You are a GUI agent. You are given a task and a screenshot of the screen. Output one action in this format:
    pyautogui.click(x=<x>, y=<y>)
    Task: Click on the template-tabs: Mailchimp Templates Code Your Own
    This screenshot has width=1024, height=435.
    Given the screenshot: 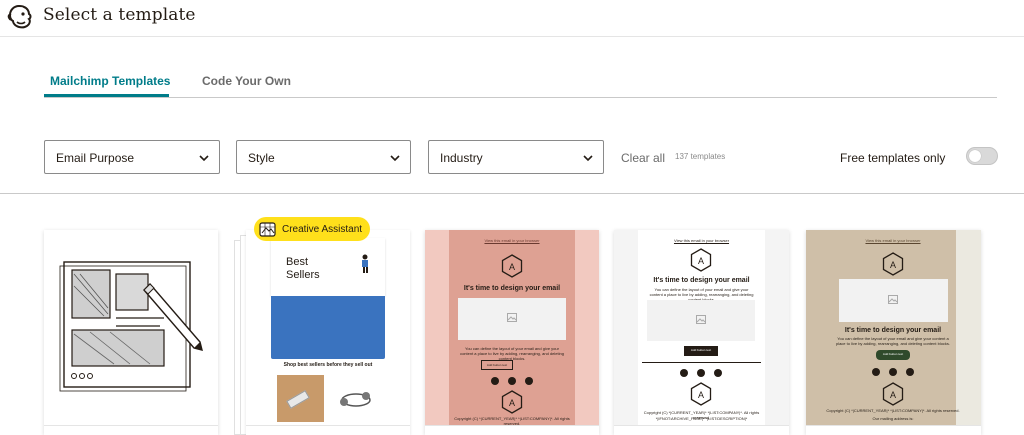 What is the action you would take?
    pyautogui.click(x=520, y=81)
    